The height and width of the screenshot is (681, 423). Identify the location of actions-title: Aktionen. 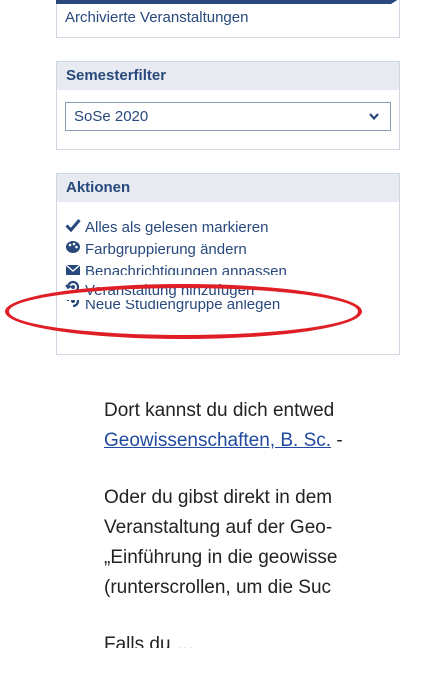
(228, 188).